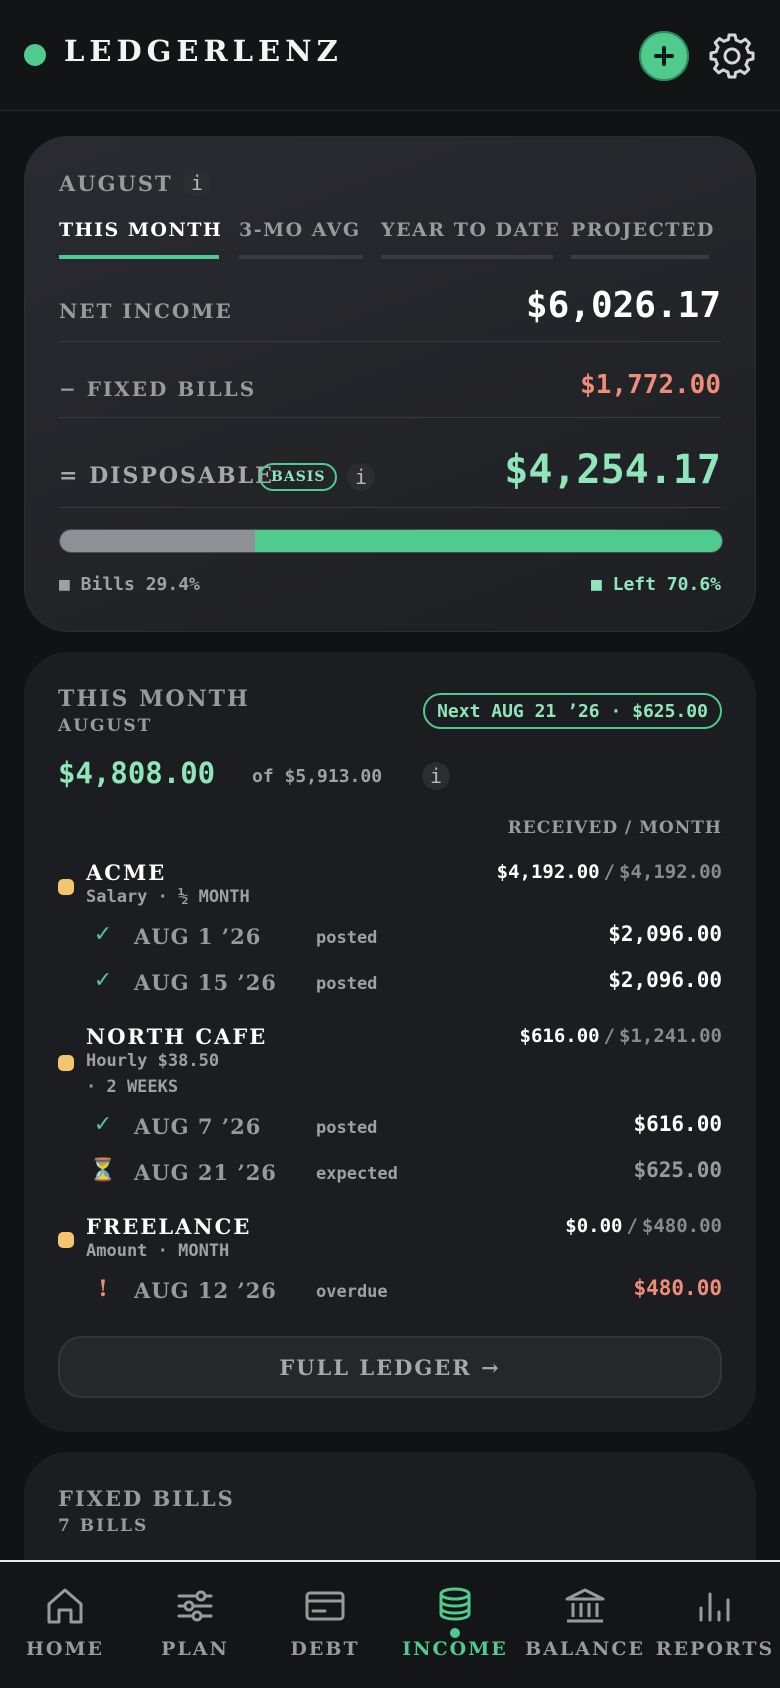 The image size is (780, 1688). What do you see at coordinates (488, 541) in the screenshot?
I see `left-portion` at bounding box center [488, 541].